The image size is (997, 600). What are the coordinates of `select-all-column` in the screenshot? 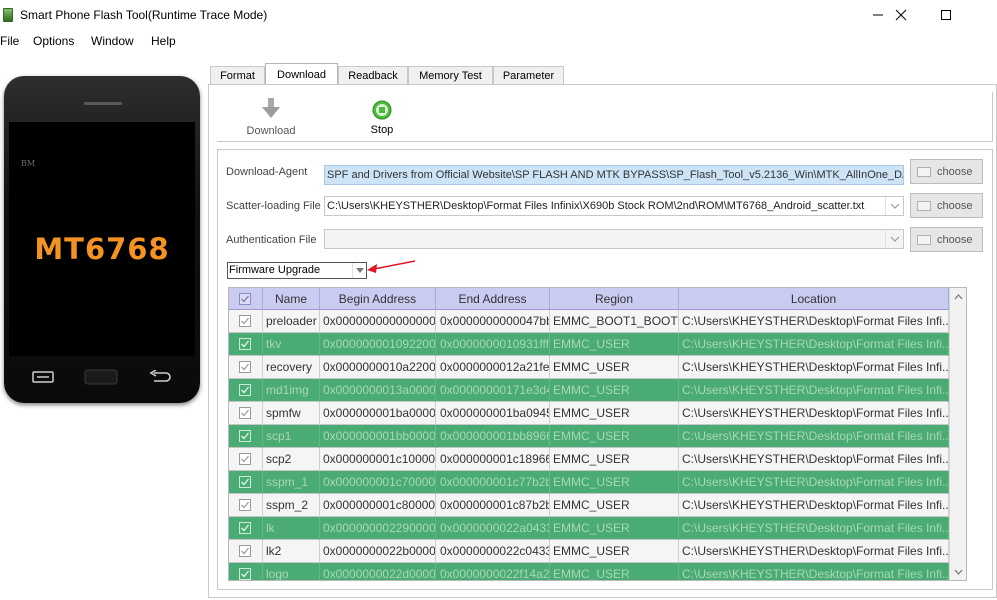 It's located at (246, 299).